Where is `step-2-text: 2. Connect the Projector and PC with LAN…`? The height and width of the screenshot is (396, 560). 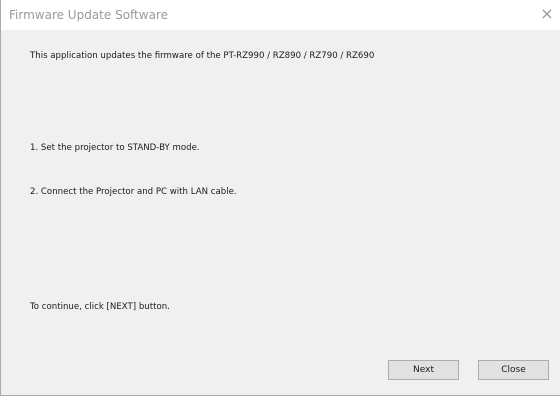 step-2-text: 2. Connect the Projector and PC with LAN… is located at coordinates (133, 192).